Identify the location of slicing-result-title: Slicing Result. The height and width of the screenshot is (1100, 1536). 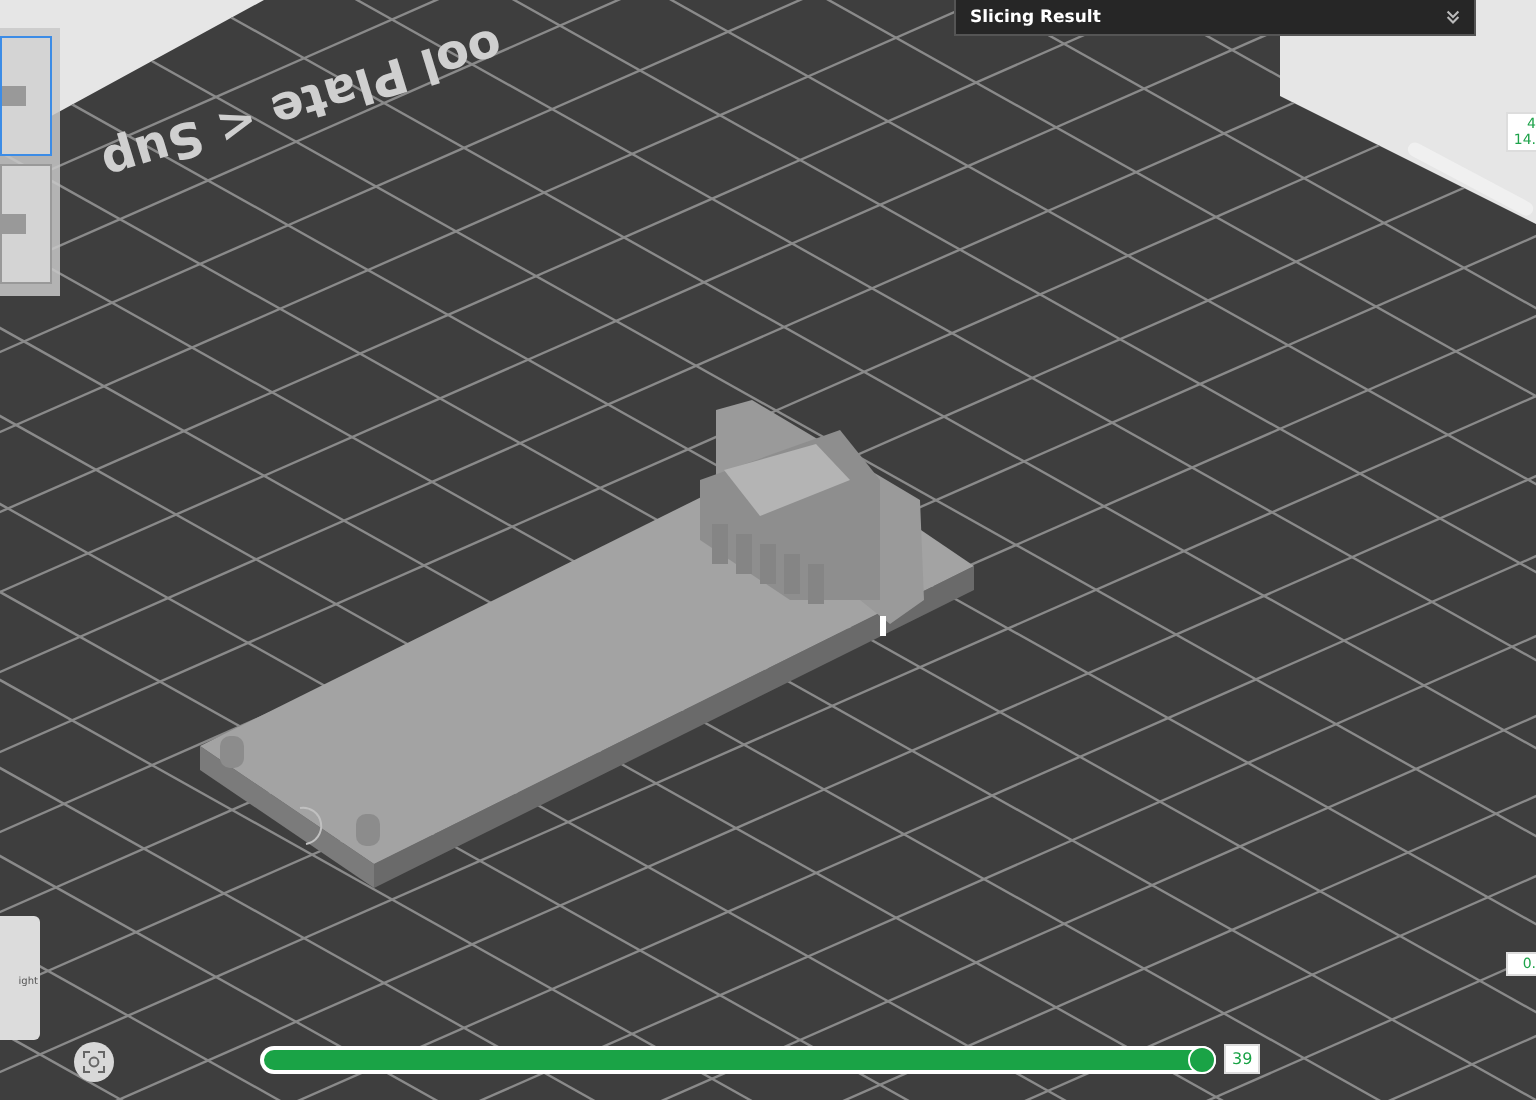
(1035, 17).